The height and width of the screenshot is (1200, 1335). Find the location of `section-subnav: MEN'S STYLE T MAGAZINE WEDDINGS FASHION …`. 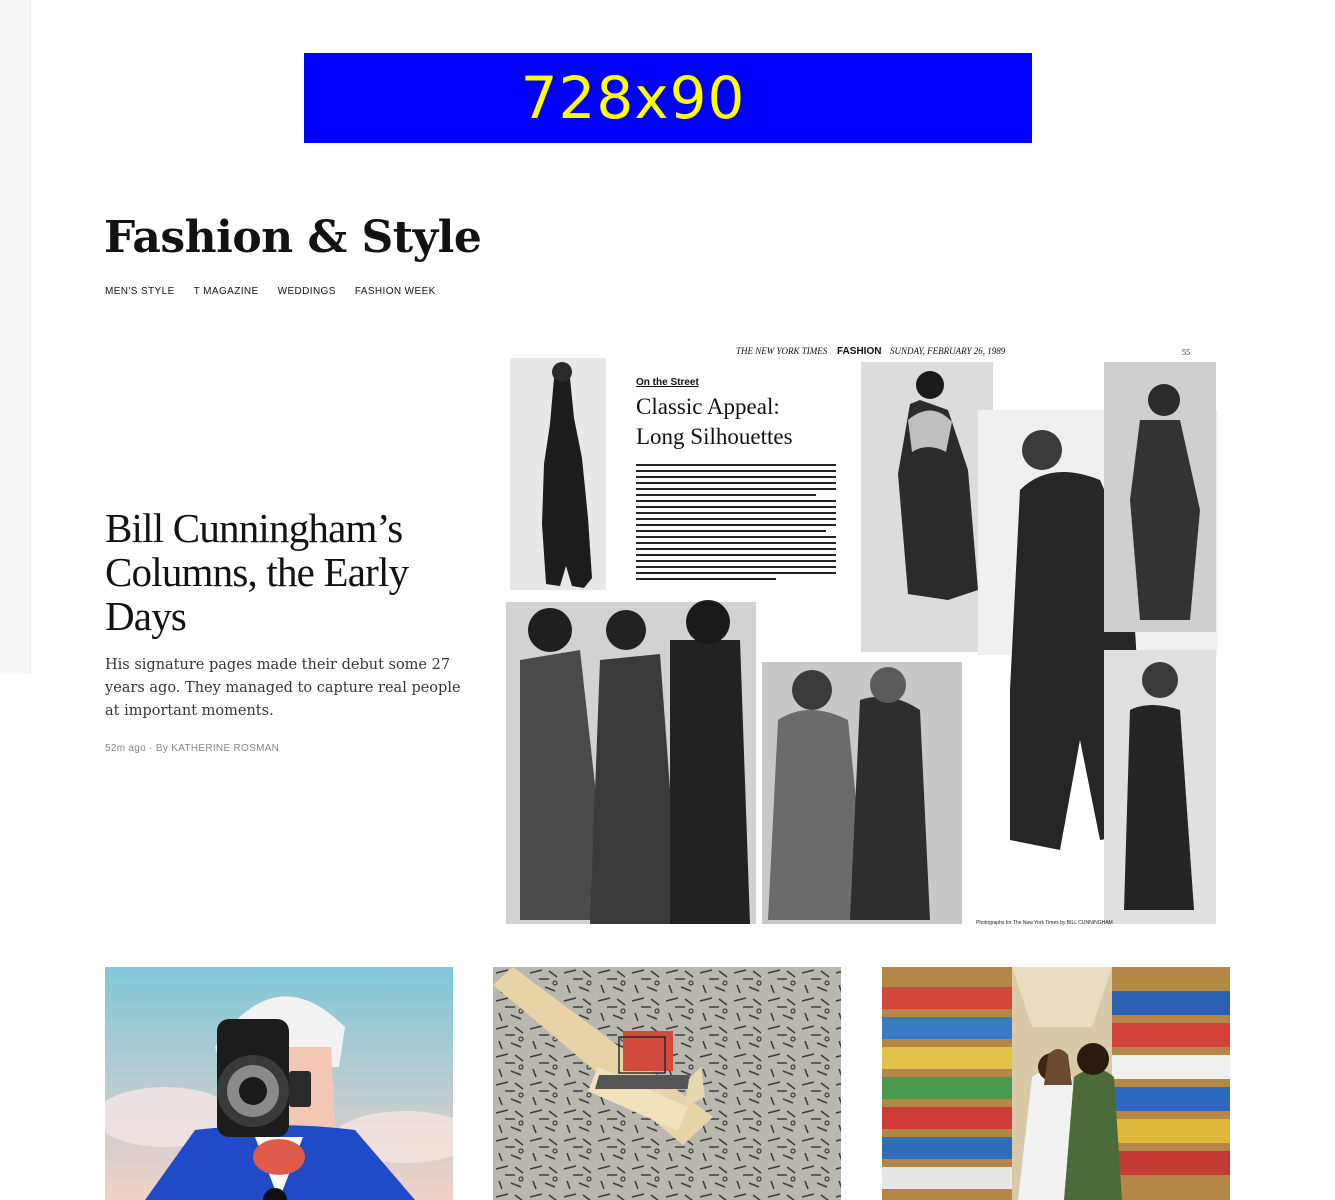

section-subnav: MEN'S STYLE T MAGAZINE WEDDINGS FASHION … is located at coordinates (270, 291).